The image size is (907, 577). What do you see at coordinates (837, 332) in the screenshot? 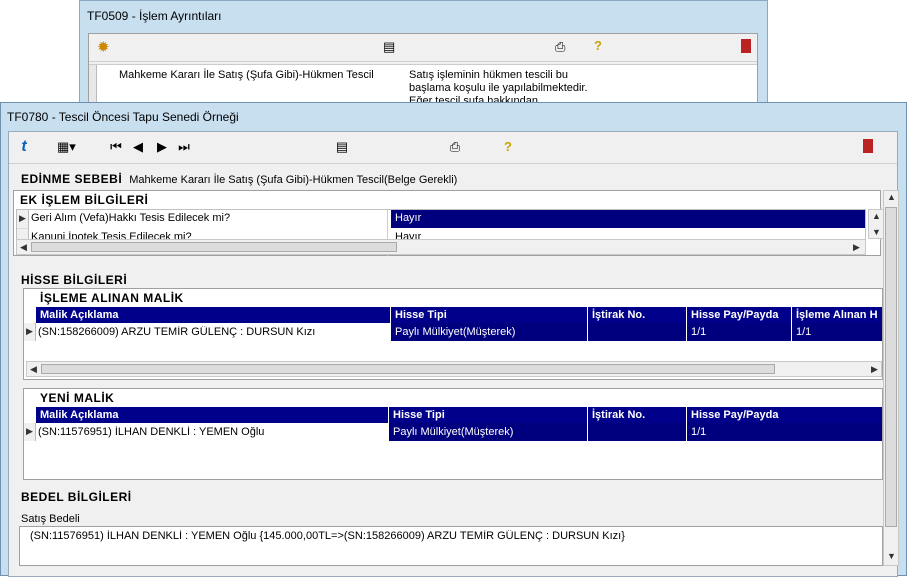
I see `alinan-islem-cell: 1/1` at bounding box center [837, 332].